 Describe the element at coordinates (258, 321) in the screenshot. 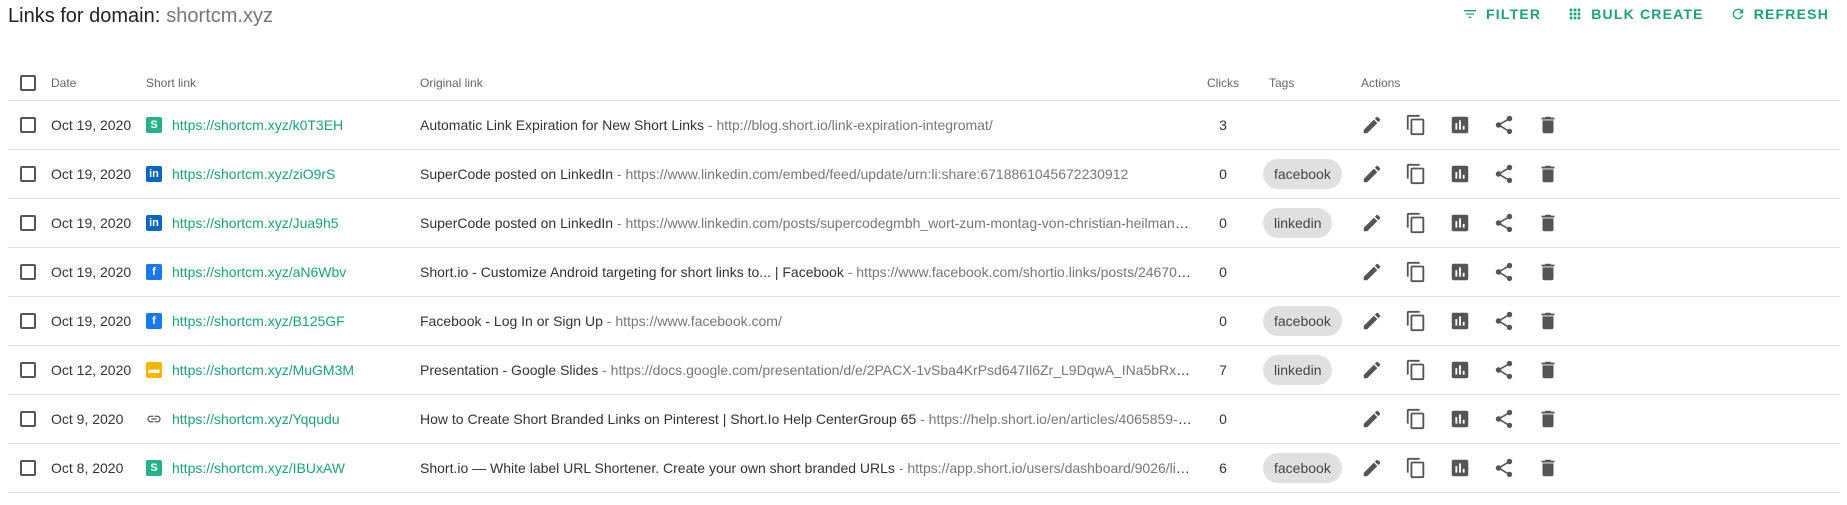

I see `short-link: https://shortcm.xyz/B125GF` at that location.